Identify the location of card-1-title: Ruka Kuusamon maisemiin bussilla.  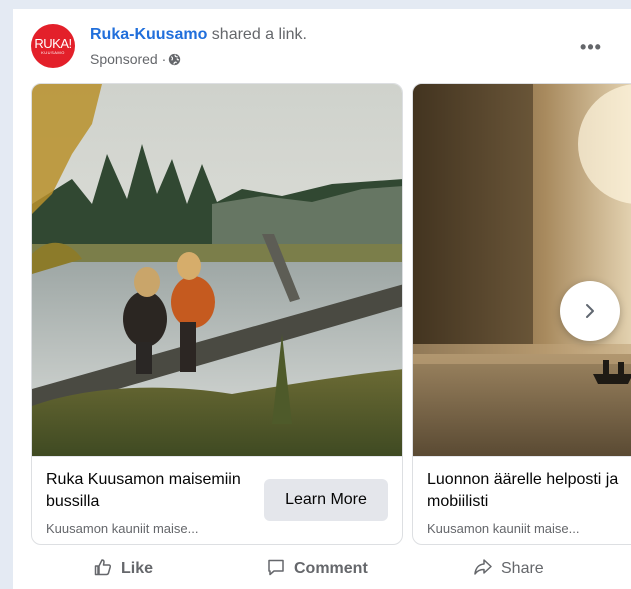
(151, 491).